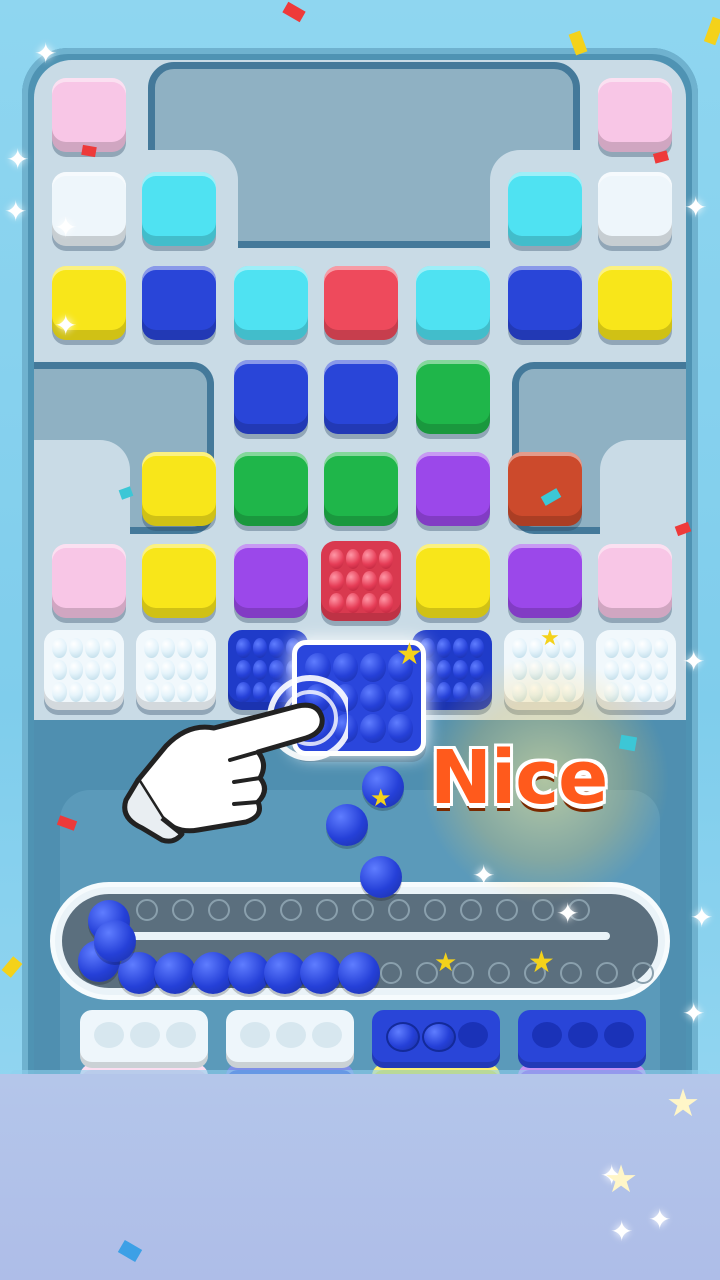 The width and height of the screenshot is (720, 1280). What do you see at coordinates (361, 303) in the screenshot?
I see `tile-red` at bounding box center [361, 303].